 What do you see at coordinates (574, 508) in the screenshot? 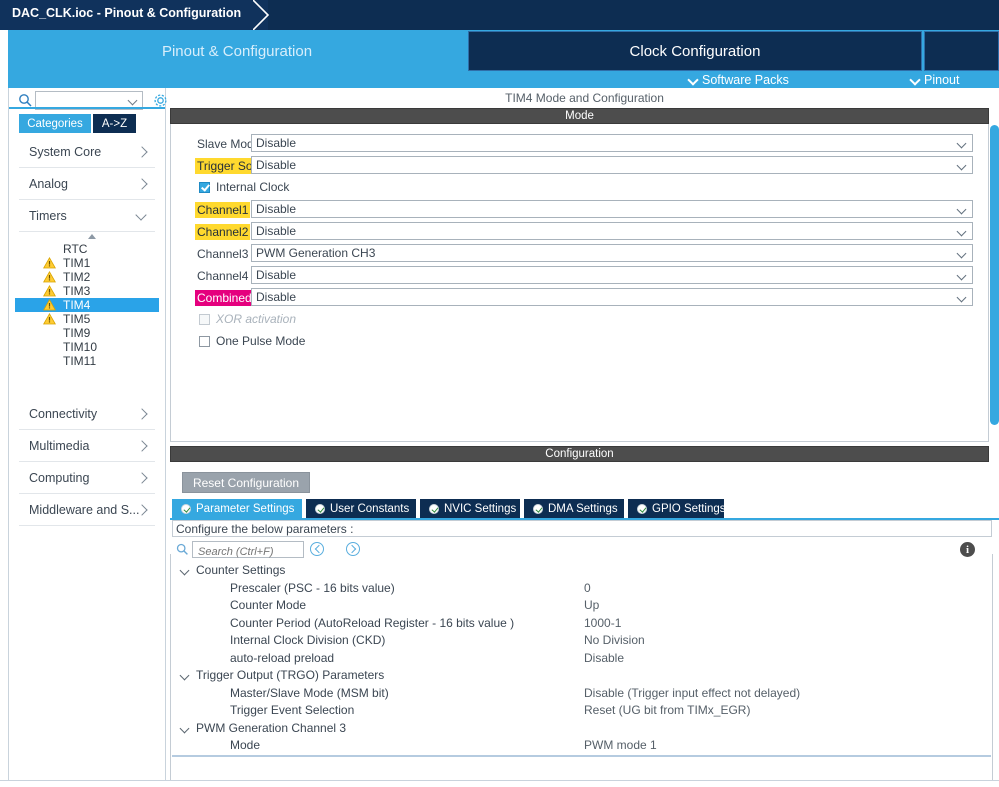
I see `tab-dma-settings: DMA Settings` at bounding box center [574, 508].